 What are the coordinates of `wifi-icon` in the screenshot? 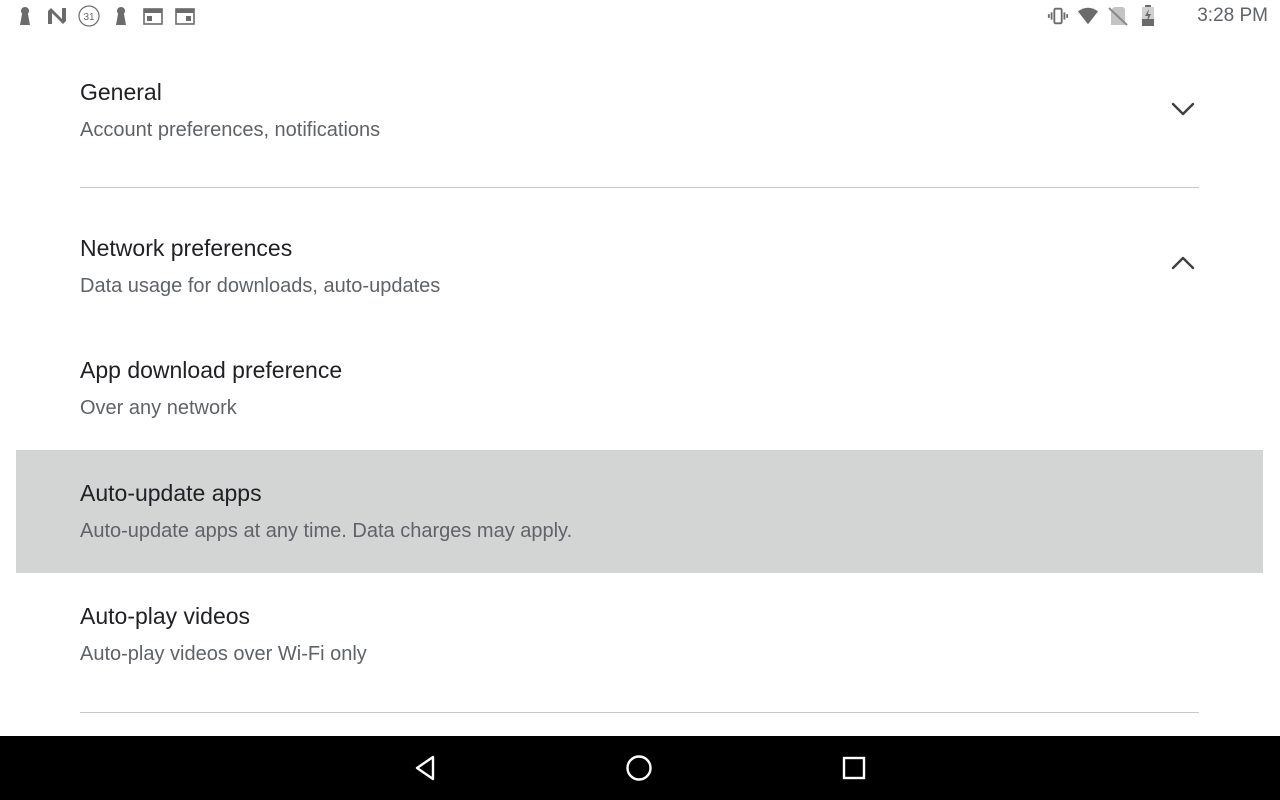 It's located at (1088, 16).